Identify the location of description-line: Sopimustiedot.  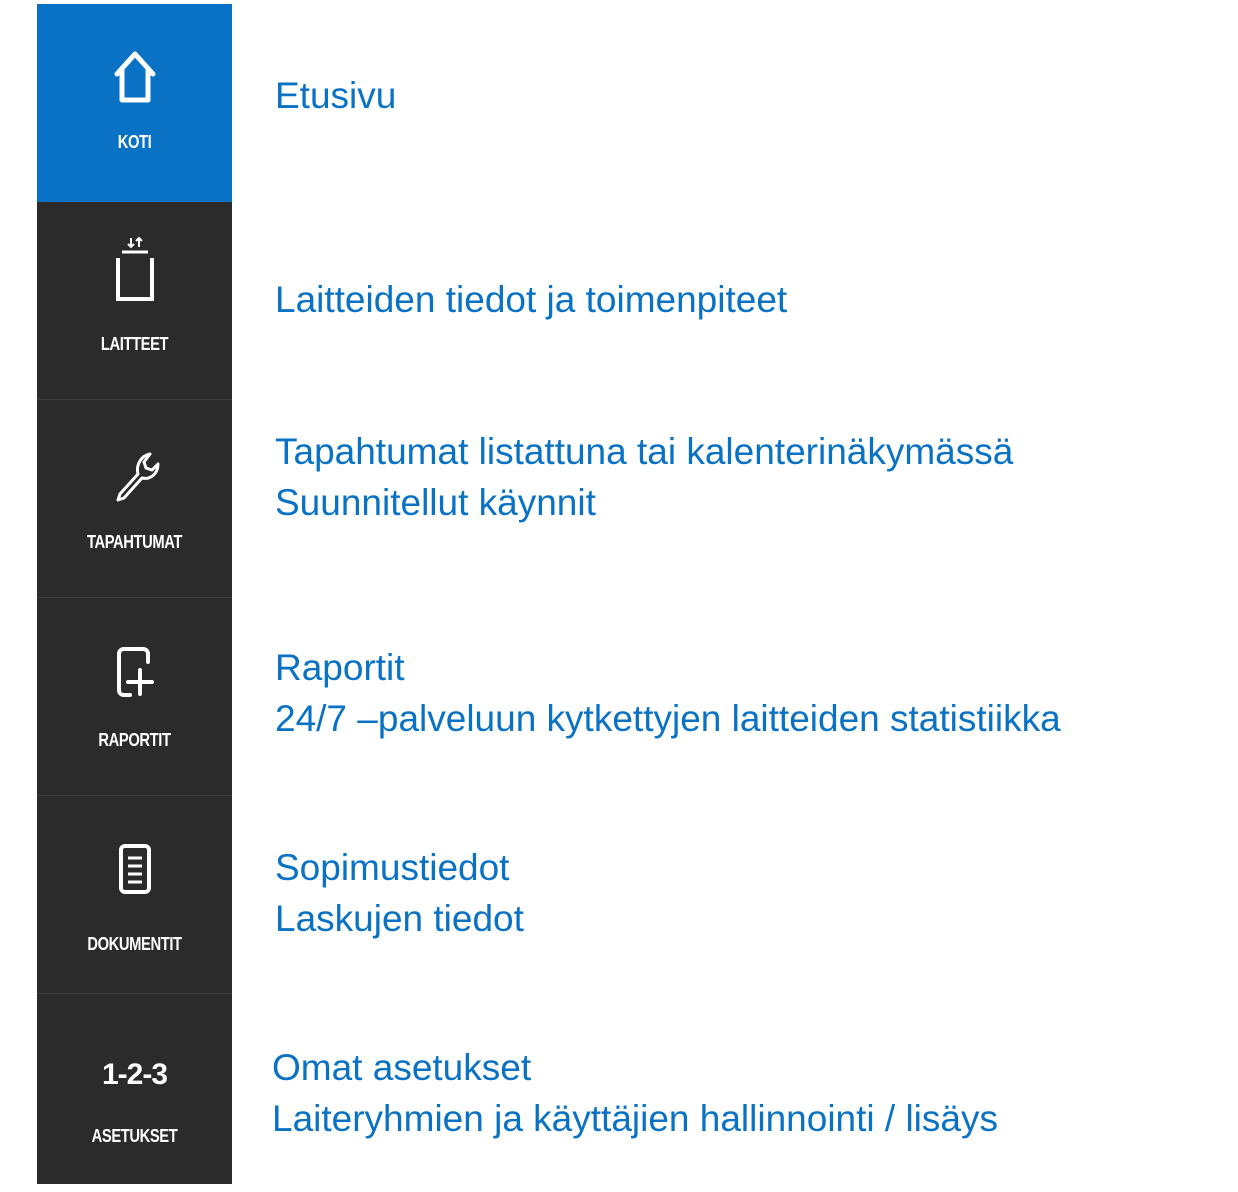
(392, 867).